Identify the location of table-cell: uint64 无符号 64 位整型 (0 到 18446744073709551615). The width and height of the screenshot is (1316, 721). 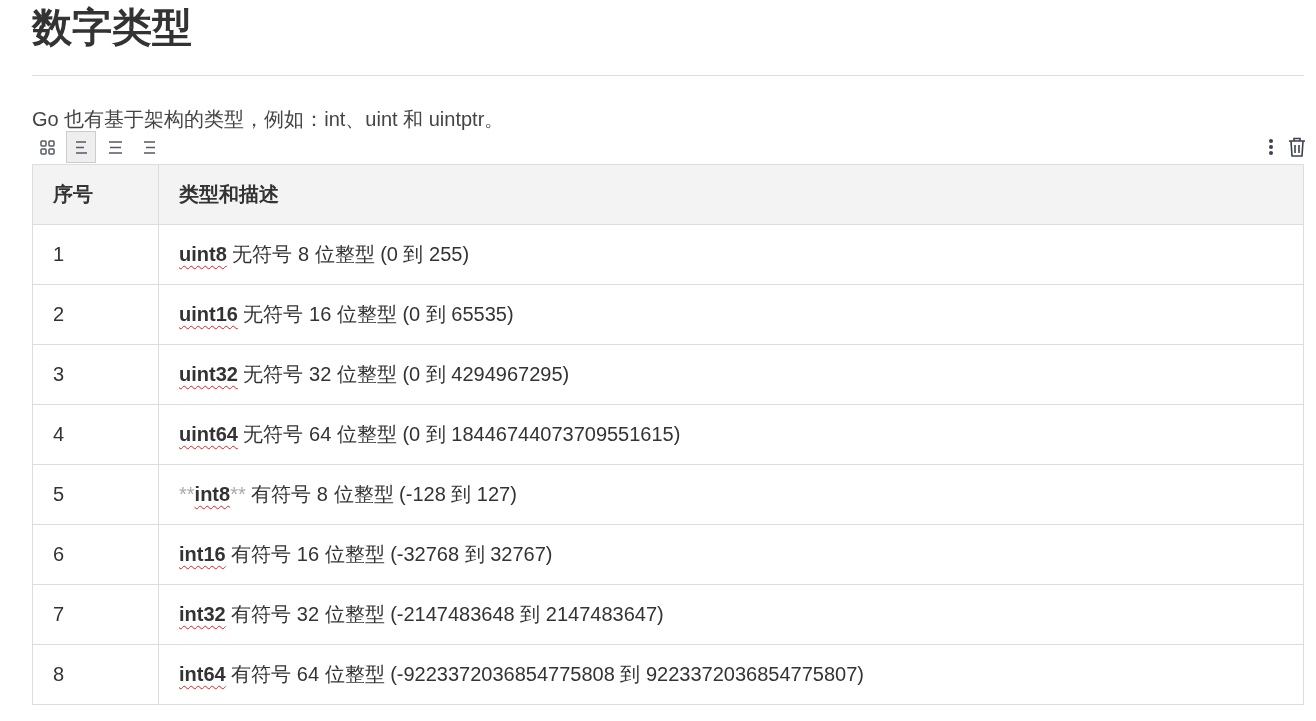
(731, 434).